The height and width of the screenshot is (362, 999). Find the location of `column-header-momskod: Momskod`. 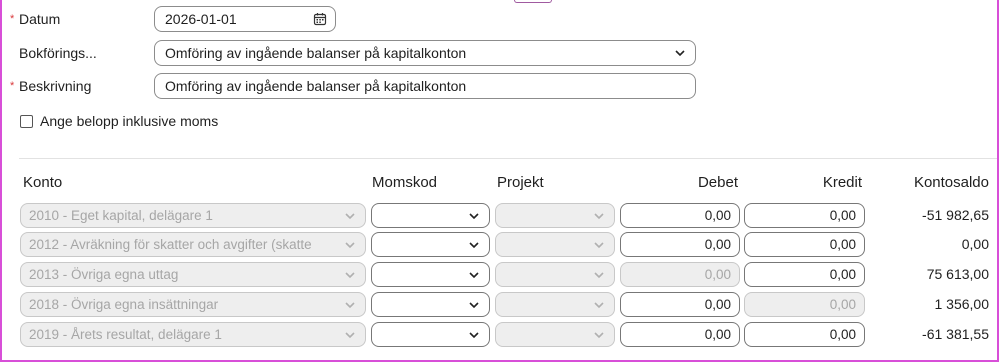

column-header-momskod: Momskod is located at coordinates (405, 182).